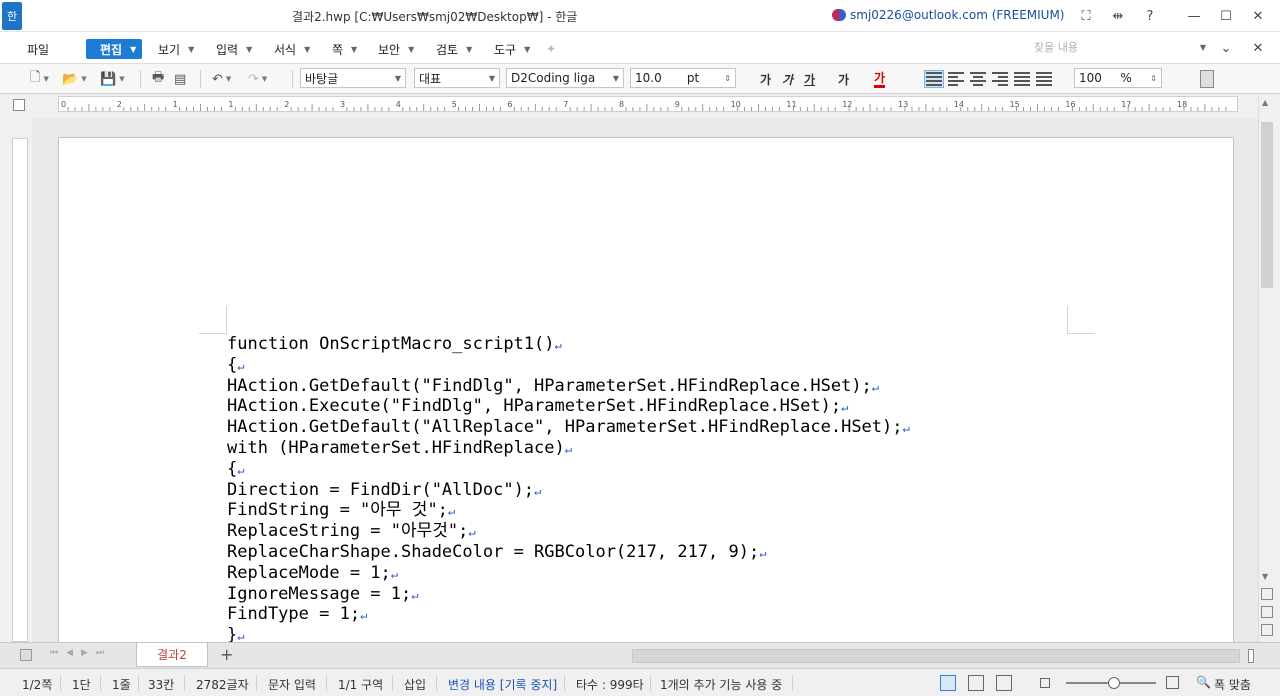  Describe the element at coordinates (956, 79) in the screenshot. I see `align-left-button` at that location.